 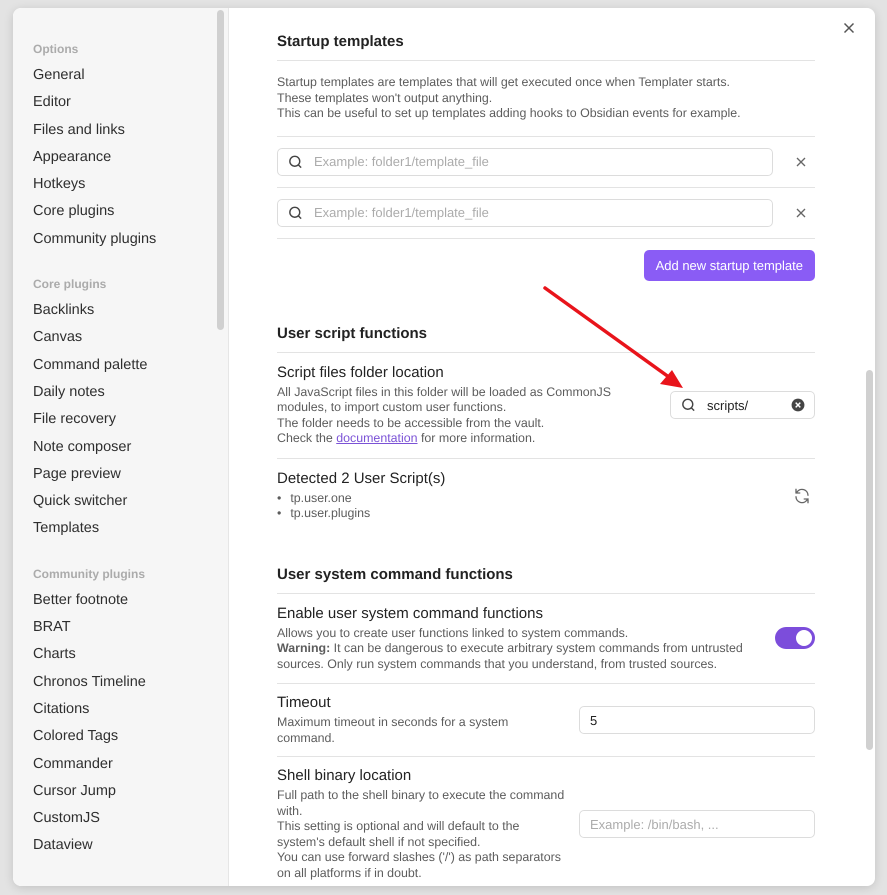 I want to click on sidebar-item: General, so click(x=130, y=76).